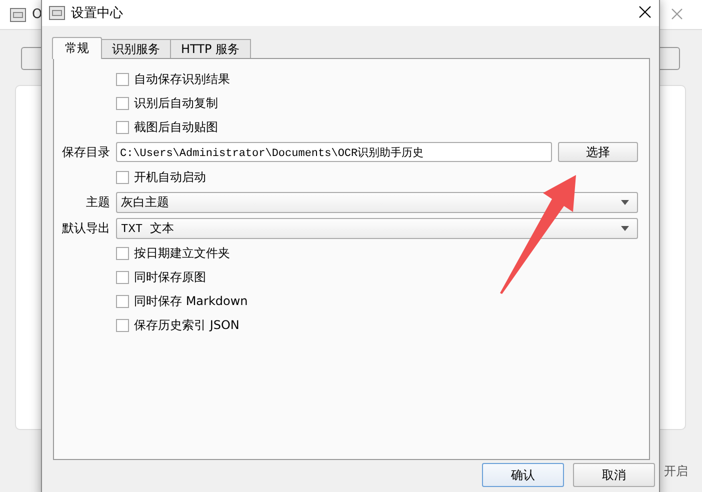 The image size is (702, 492). What do you see at coordinates (210, 48) in the screenshot?
I see `tab: HTTP 服务` at bounding box center [210, 48].